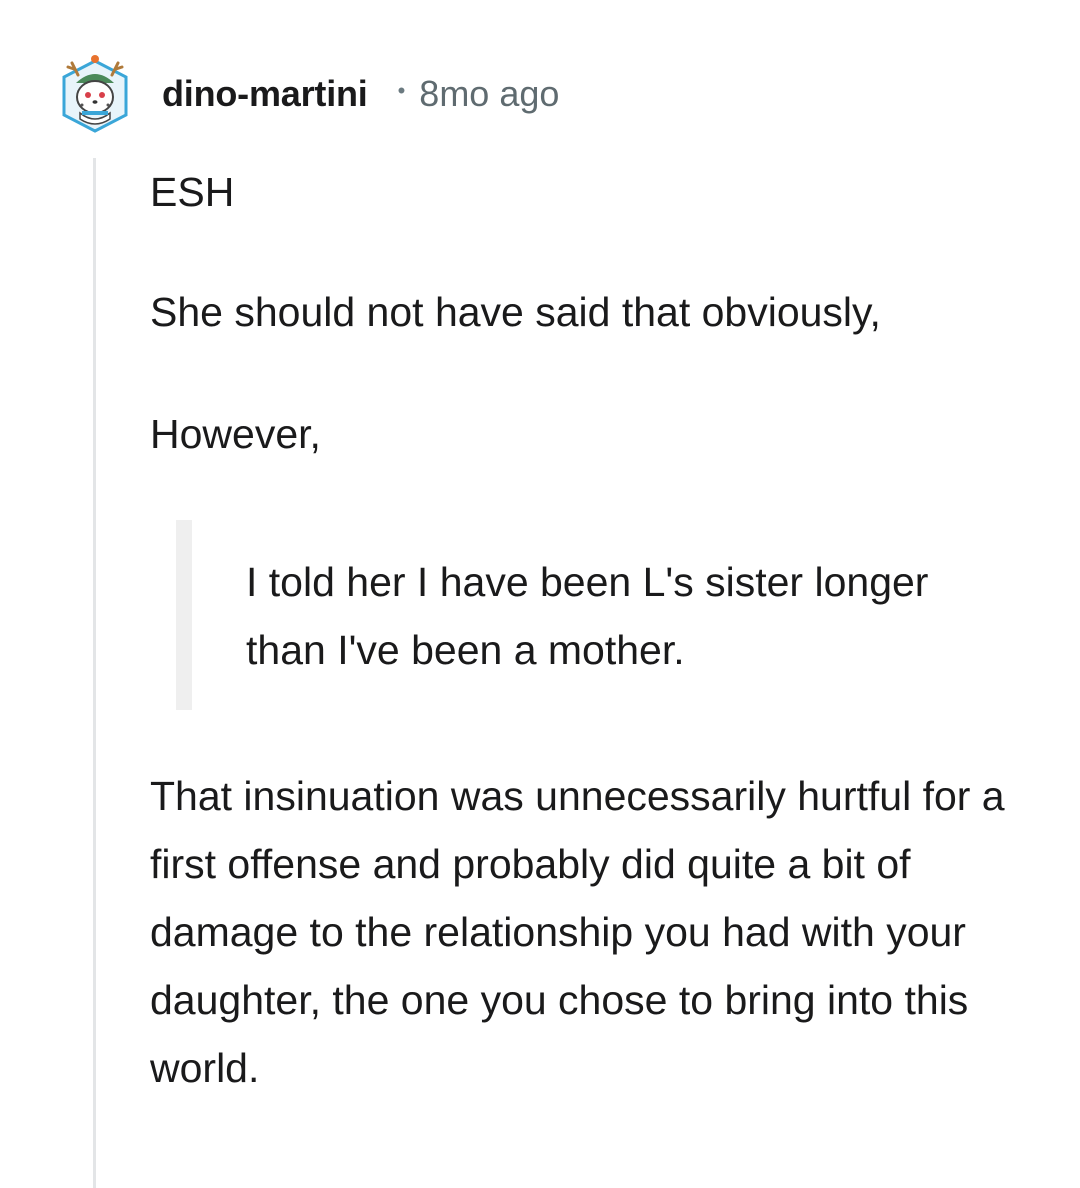 This screenshot has width=1080, height=1188. What do you see at coordinates (95, 94) in the screenshot?
I see `snow-leopard-antler-avatar-icon` at bounding box center [95, 94].